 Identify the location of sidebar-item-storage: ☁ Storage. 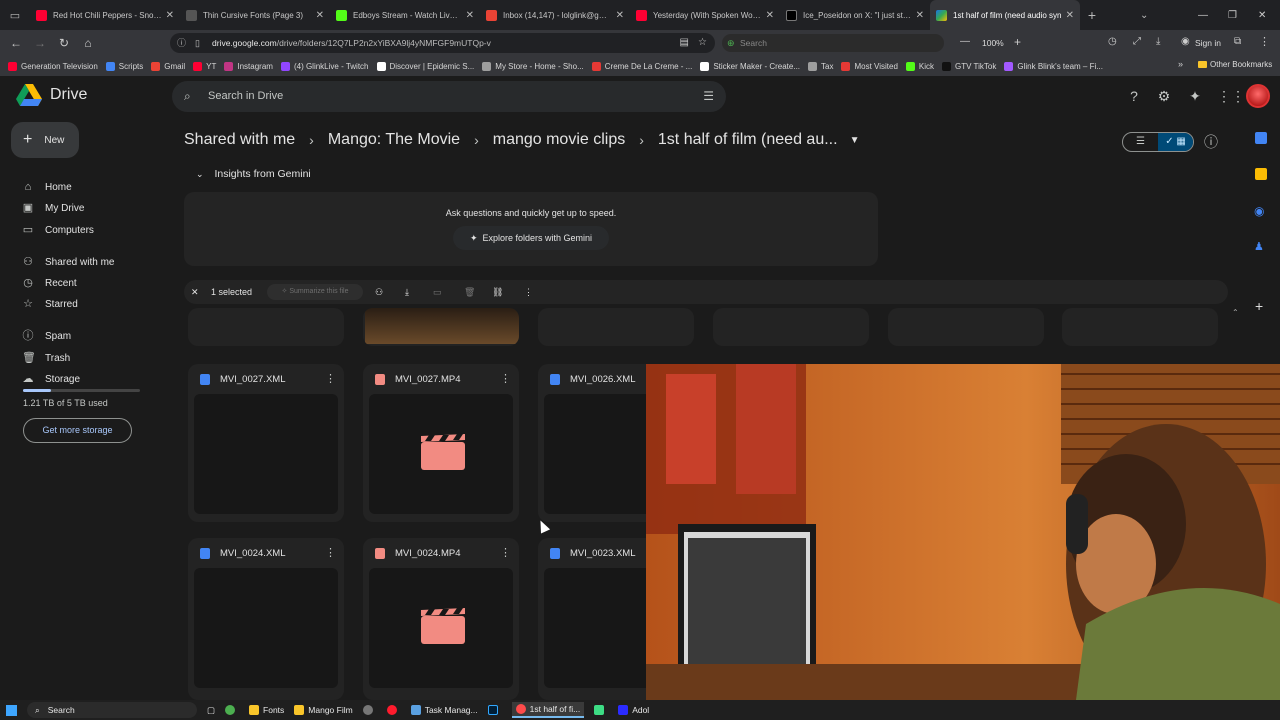
(51, 379).